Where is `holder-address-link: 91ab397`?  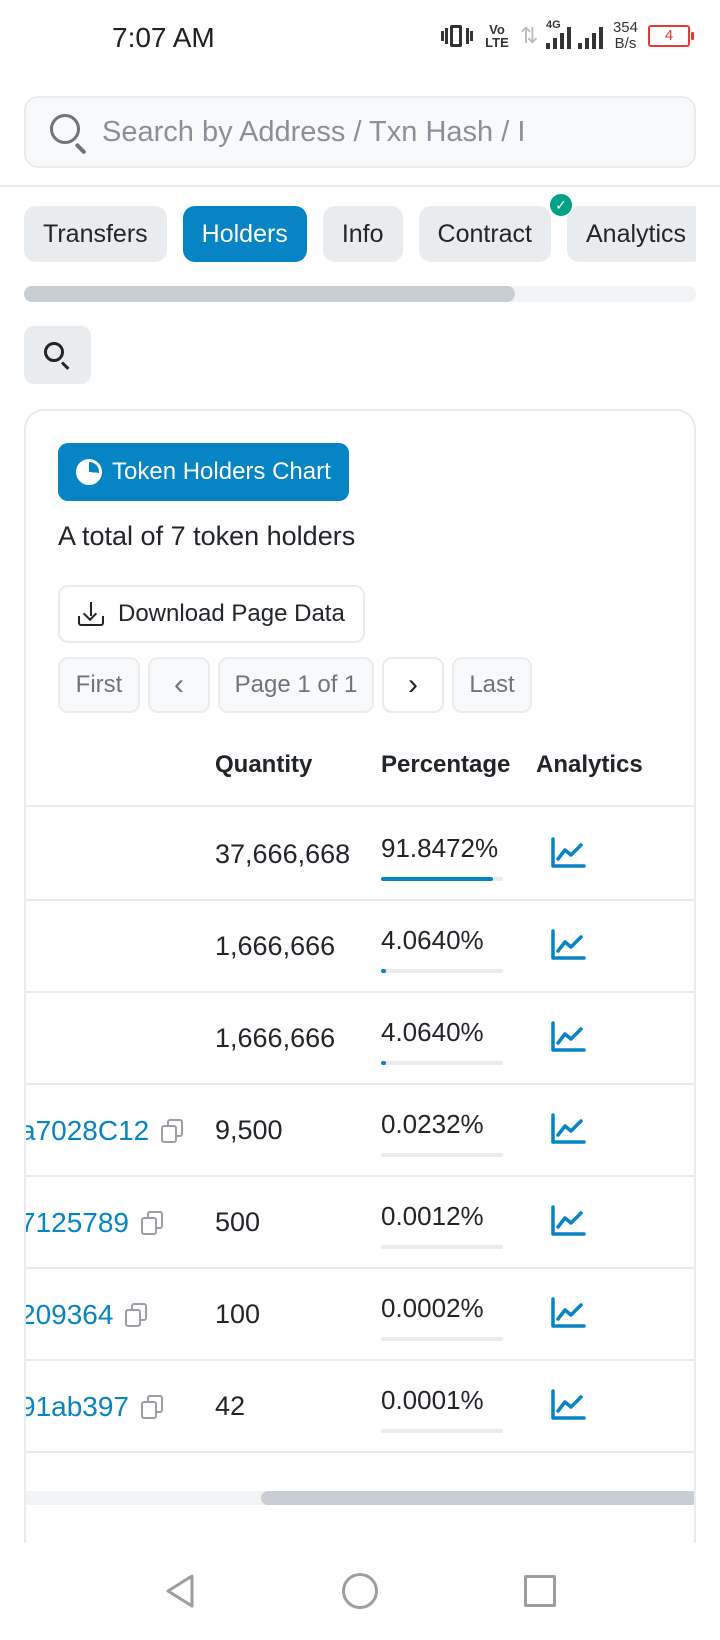
holder-address-link: 91ab397 is located at coordinates (95, 1407).